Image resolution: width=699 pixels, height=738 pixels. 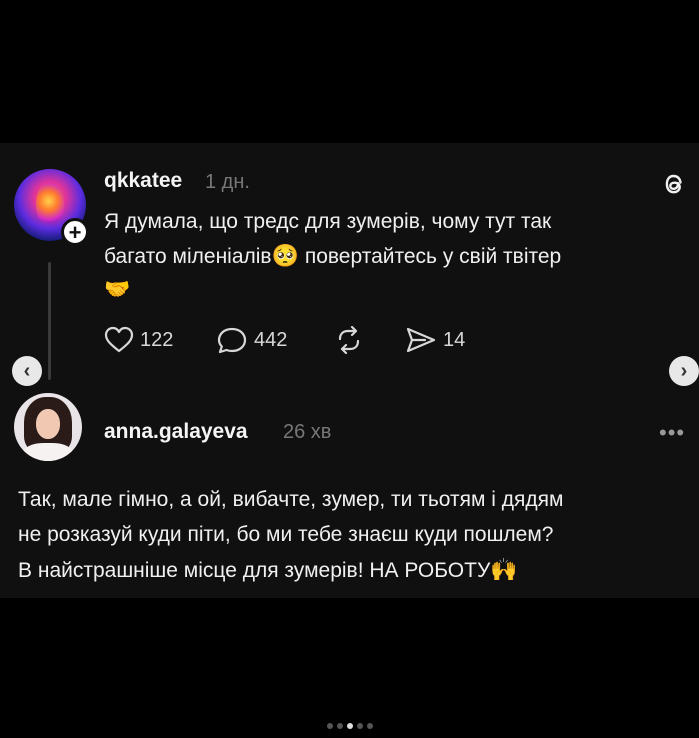 I want to click on post1-text-line2b: повертайтесь у свій твітер, so click(x=430, y=256).